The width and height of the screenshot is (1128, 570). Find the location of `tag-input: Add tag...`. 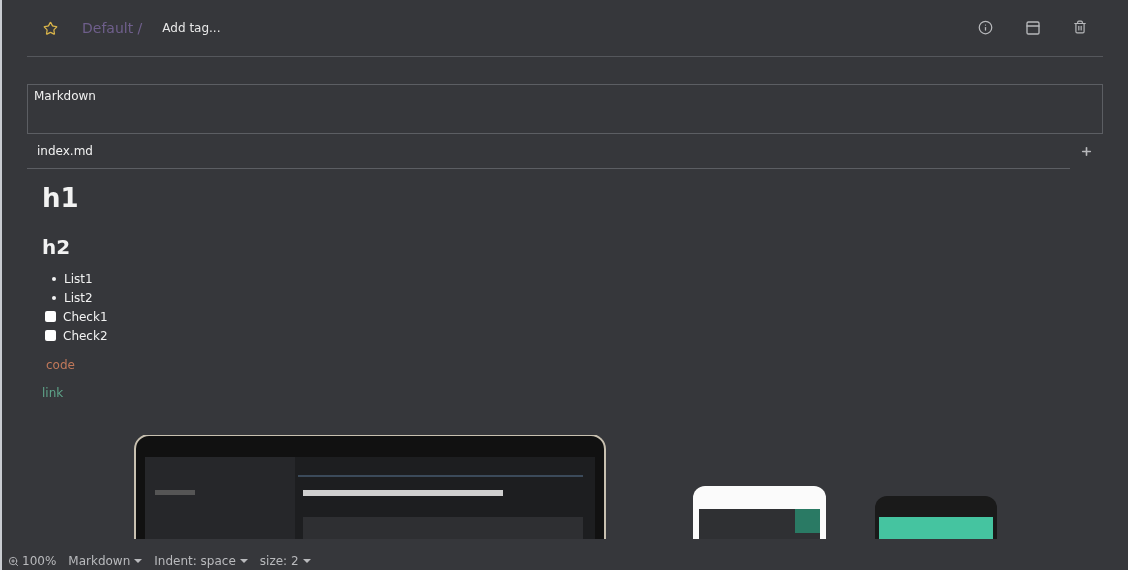

tag-input: Add tag... is located at coordinates (222, 28).